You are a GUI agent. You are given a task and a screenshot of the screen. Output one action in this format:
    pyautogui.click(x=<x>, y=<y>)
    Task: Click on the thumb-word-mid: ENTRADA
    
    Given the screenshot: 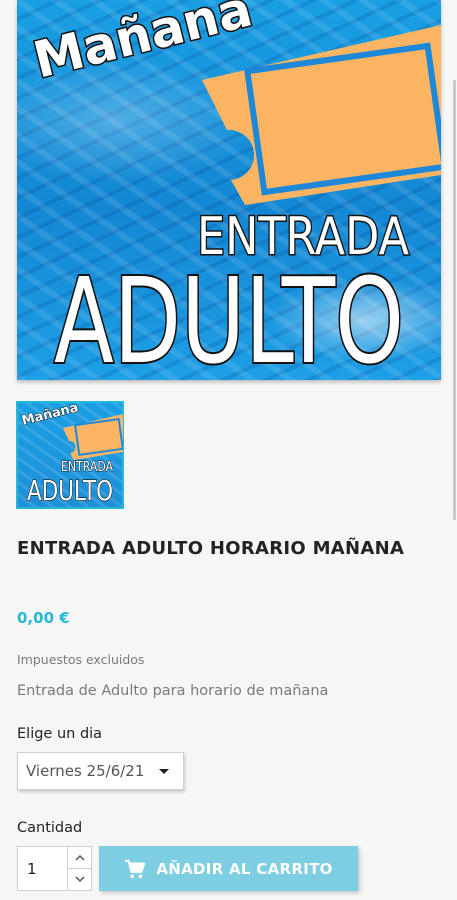 What is the action you would take?
    pyautogui.click(x=87, y=467)
    